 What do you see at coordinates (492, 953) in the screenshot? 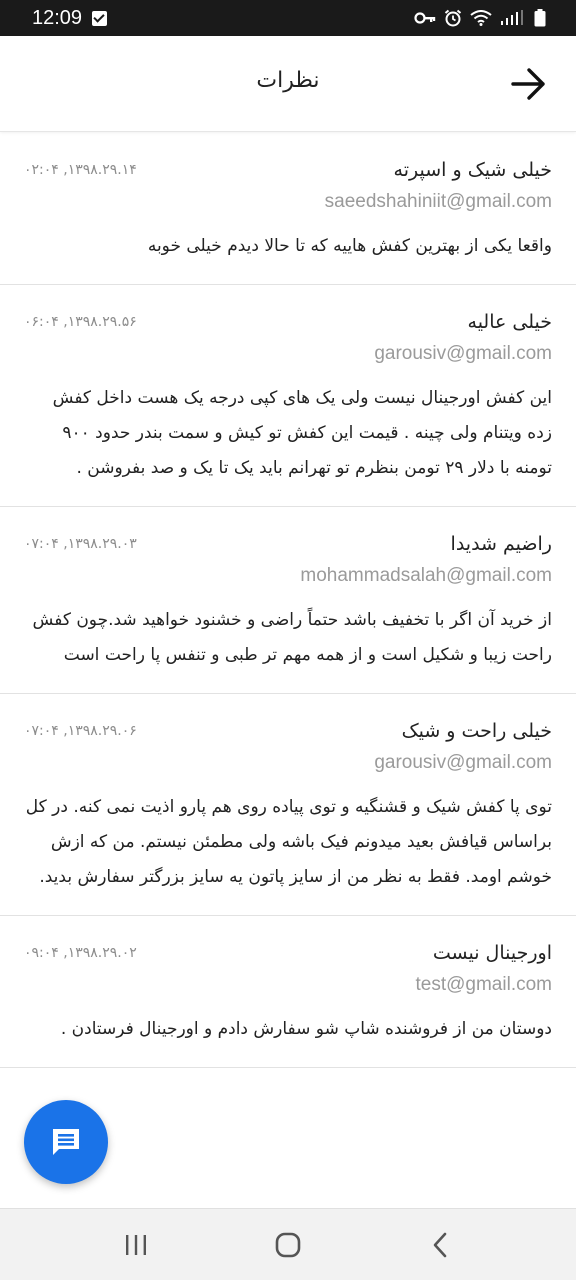
I see `comment-title: اورجینال نیست` at bounding box center [492, 953].